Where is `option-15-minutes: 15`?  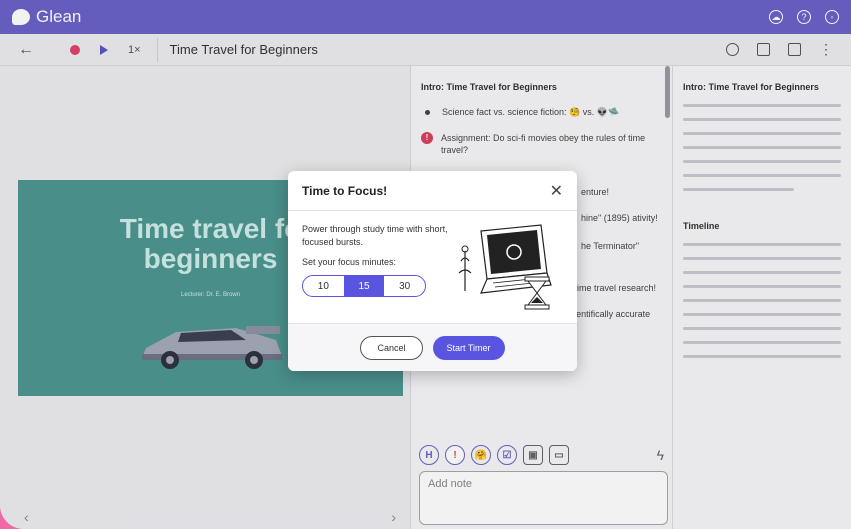
option-15-minutes: 15 is located at coordinates (364, 286).